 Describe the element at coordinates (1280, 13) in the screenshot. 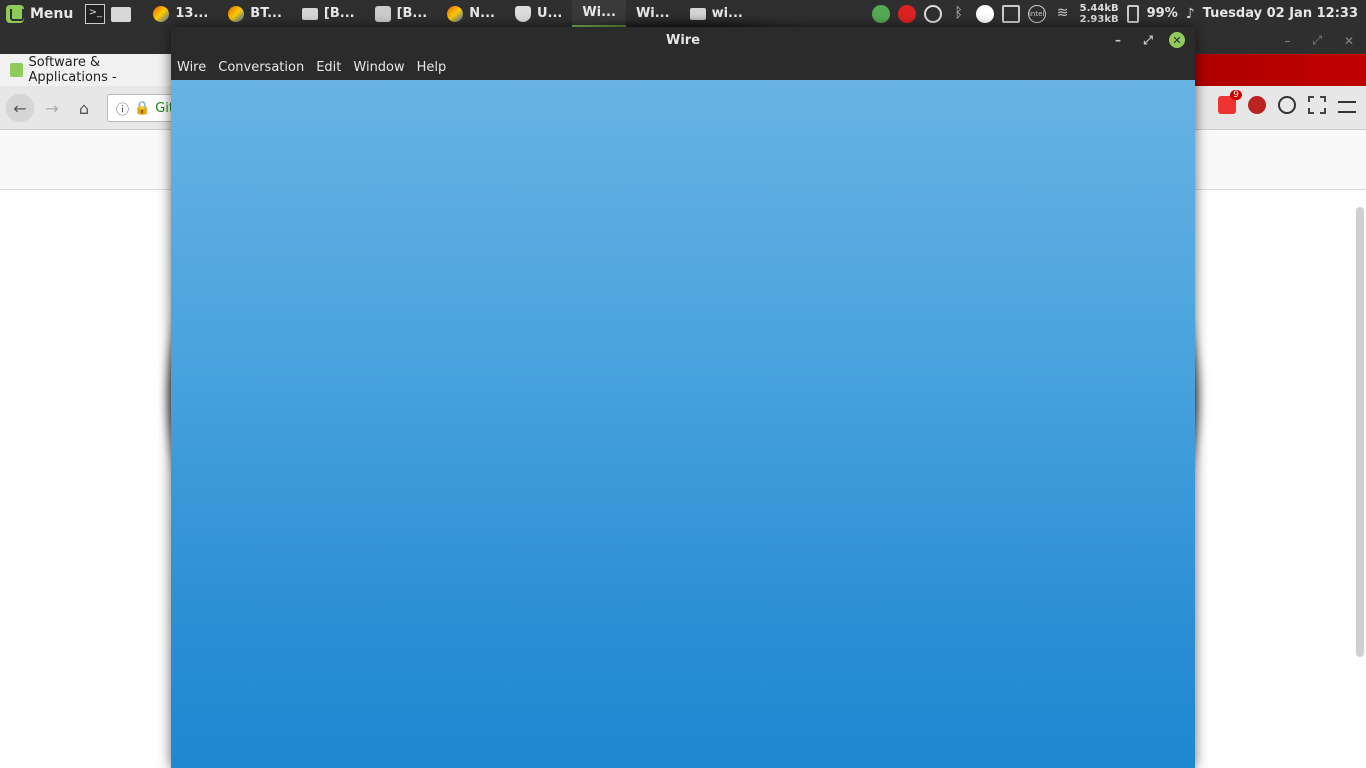

I see `clock: Tuesday 02 Jan 12:33` at that location.